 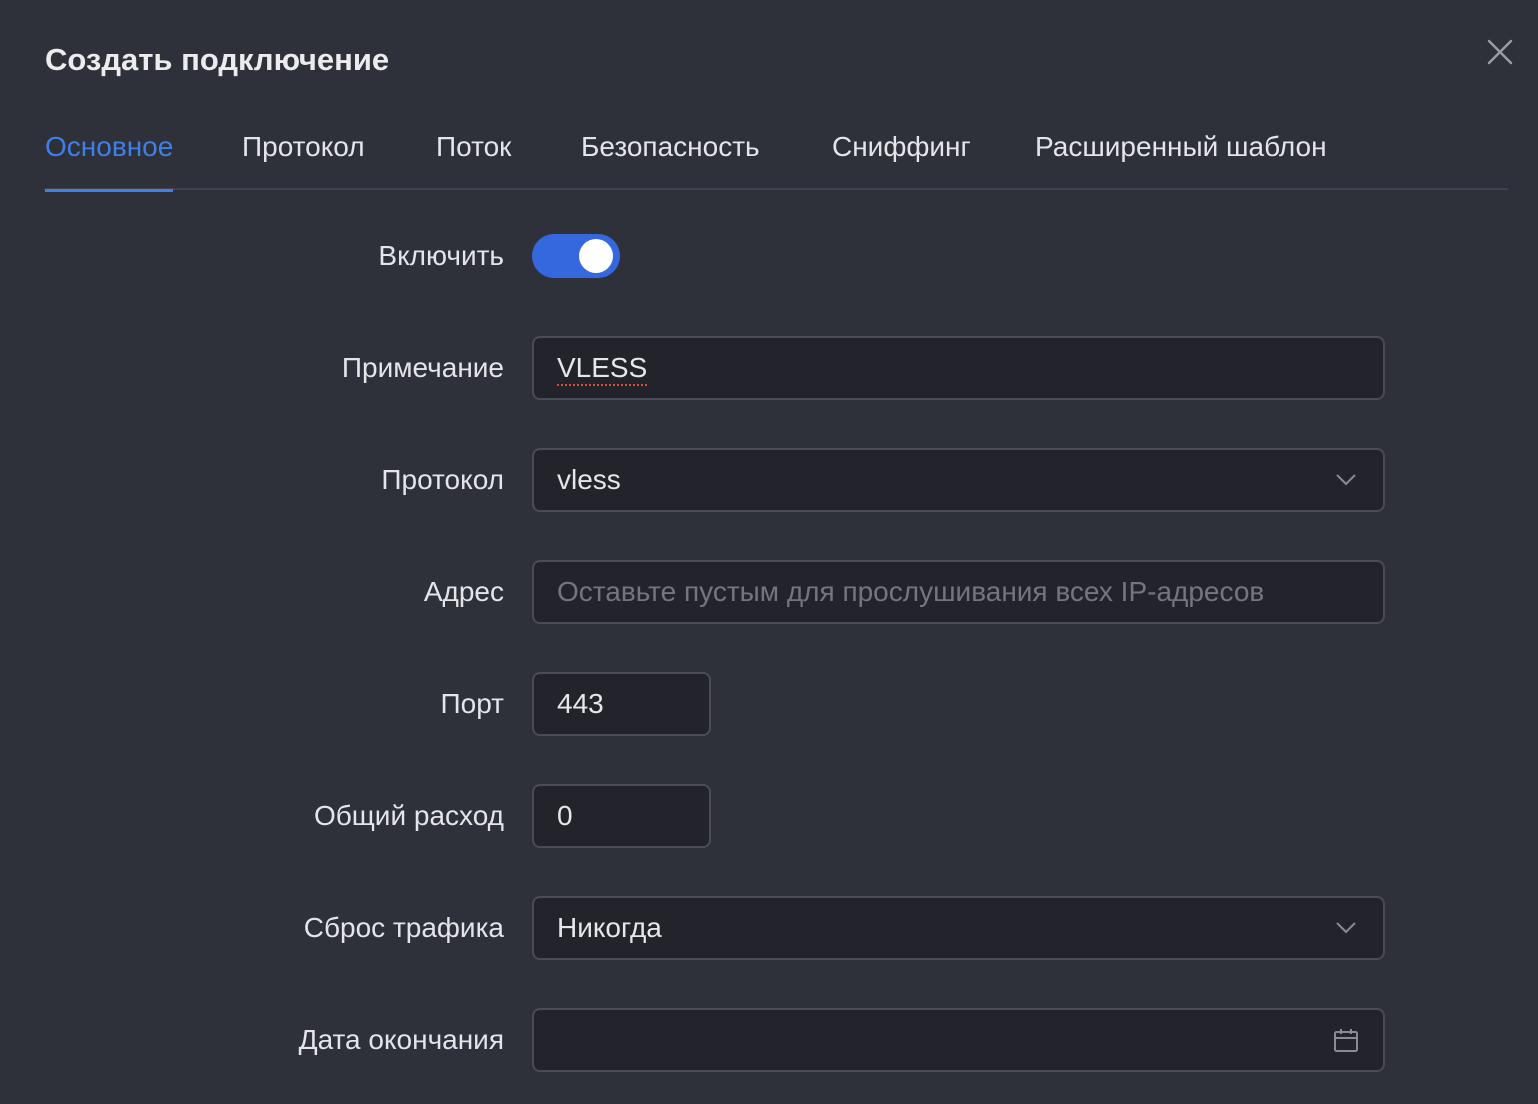 What do you see at coordinates (576, 256) in the screenshot?
I see `enable-toggle` at bounding box center [576, 256].